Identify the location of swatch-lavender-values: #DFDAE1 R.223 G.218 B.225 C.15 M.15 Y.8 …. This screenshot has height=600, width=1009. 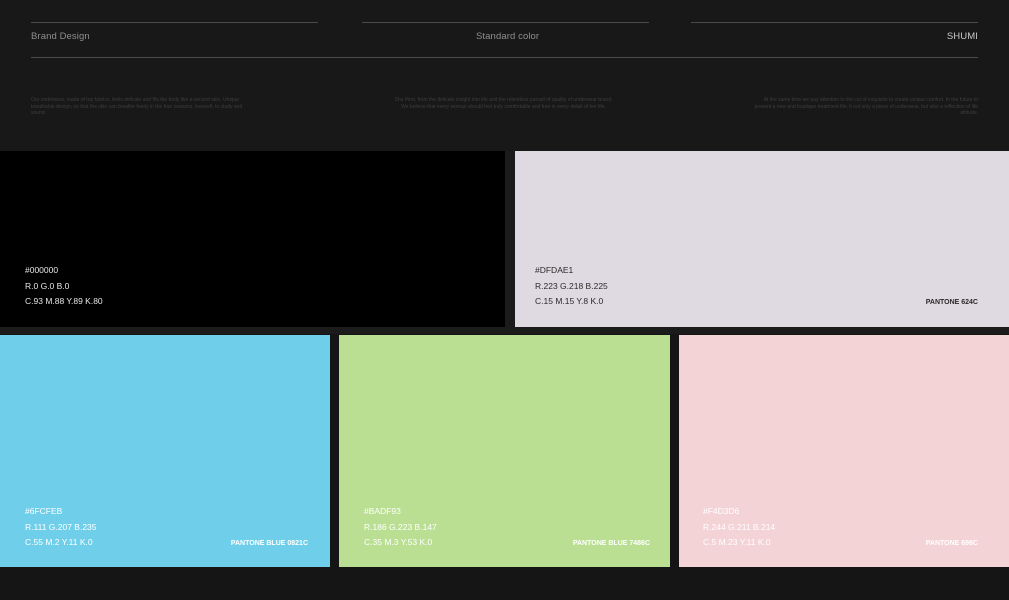
(571, 286).